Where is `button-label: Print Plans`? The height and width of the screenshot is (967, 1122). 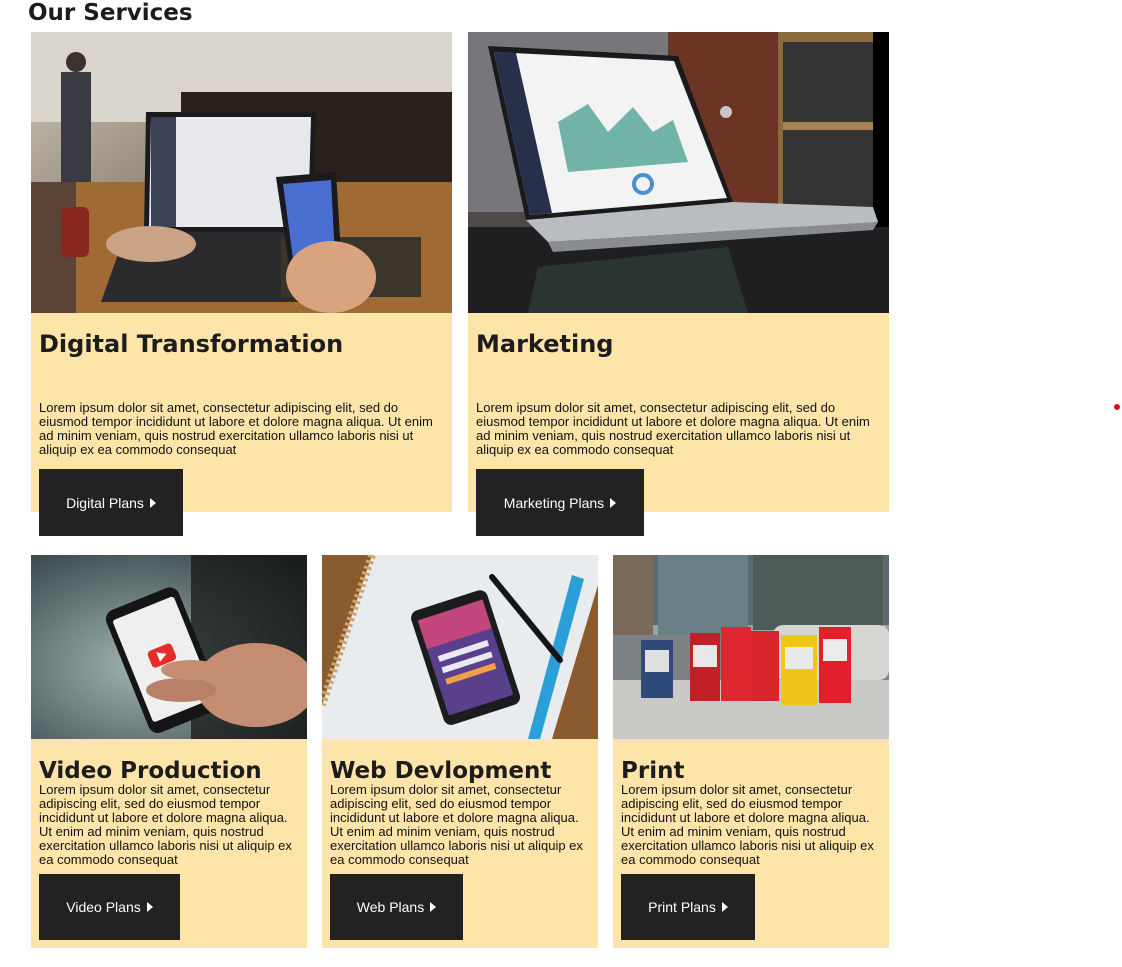 button-label: Print Plans is located at coordinates (682, 907).